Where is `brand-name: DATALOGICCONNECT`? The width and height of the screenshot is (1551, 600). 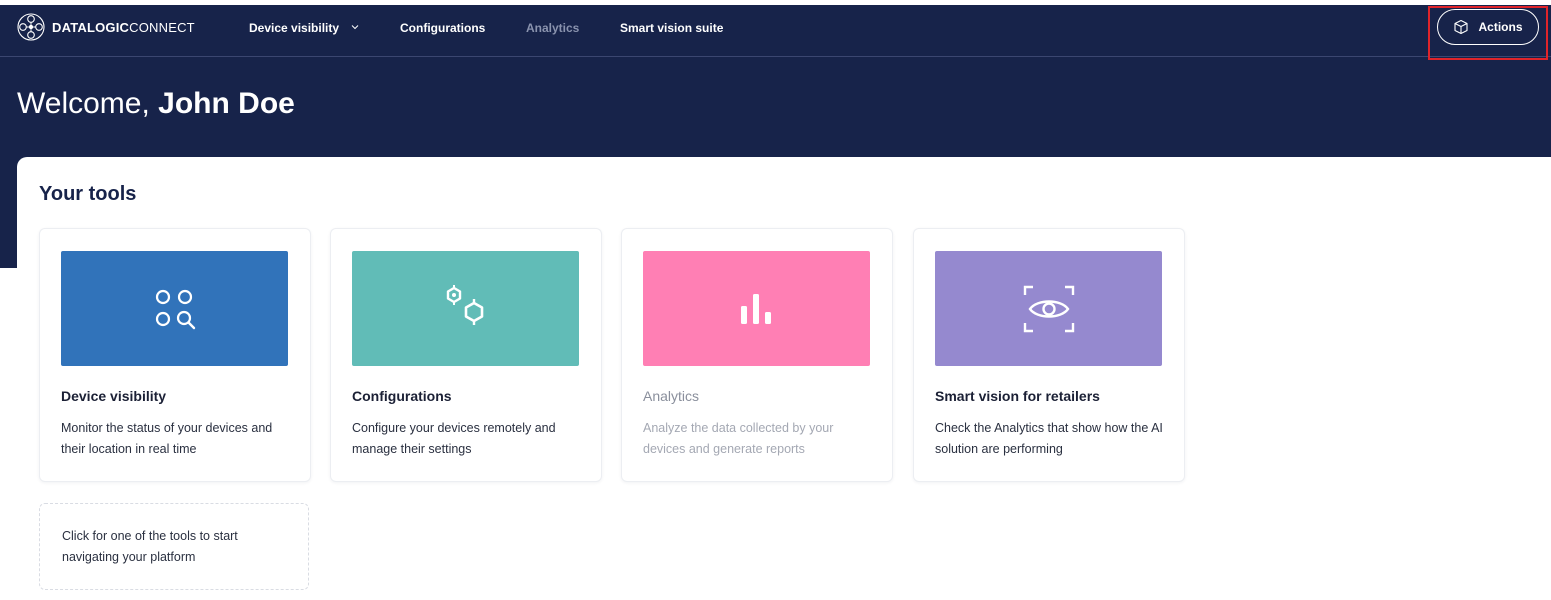
brand-name: DATALOGICCONNECT is located at coordinates (123, 27).